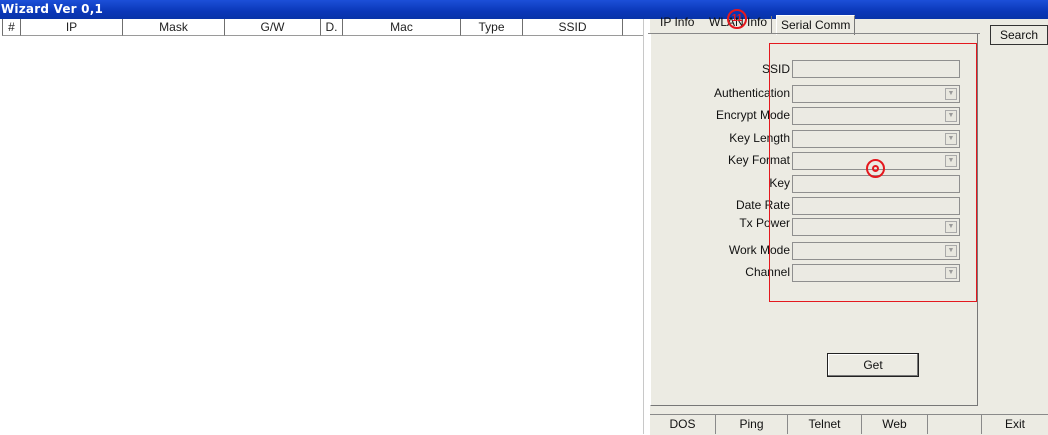 The height and width of the screenshot is (435, 1048). What do you see at coordinates (955, 424) in the screenshot?
I see `bottom-spacer` at bounding box center [955, 424].